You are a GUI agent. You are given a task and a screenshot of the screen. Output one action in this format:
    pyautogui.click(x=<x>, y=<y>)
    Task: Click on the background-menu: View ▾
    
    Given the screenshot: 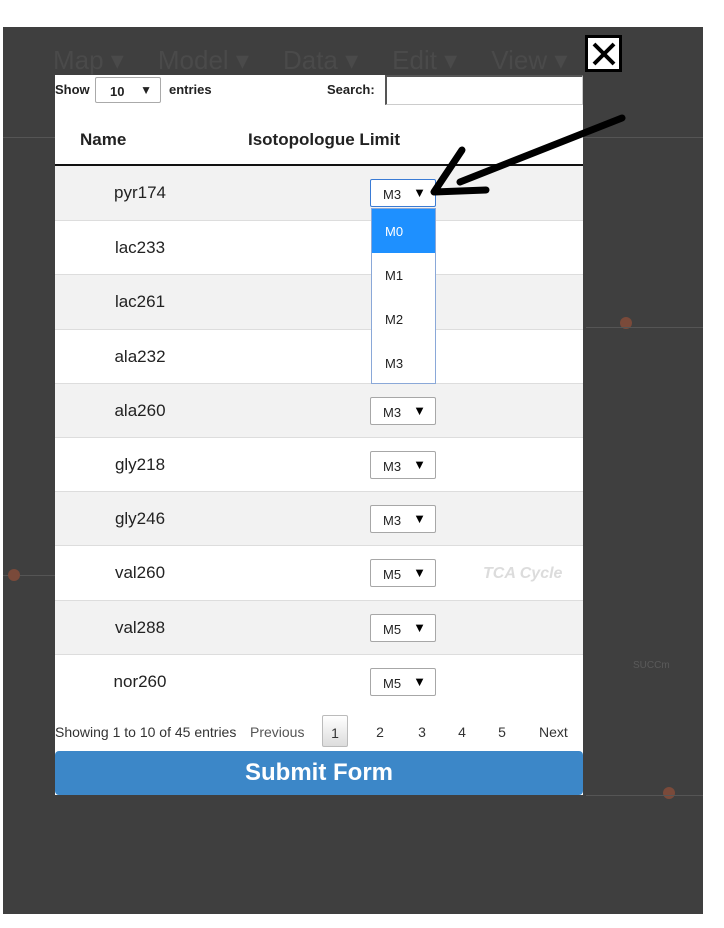 What is the action you would take?
    pyautogui.click(x=529, y=60)
    